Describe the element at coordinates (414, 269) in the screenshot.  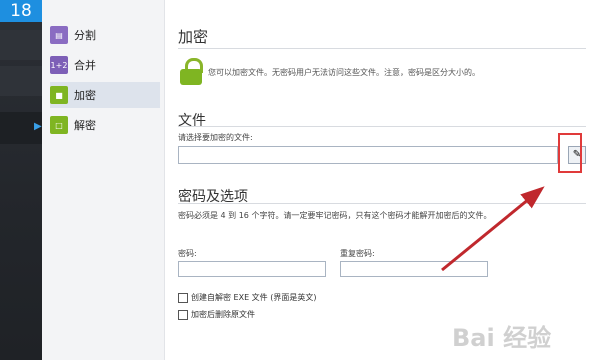
I see `confirm-password-input` at that location.